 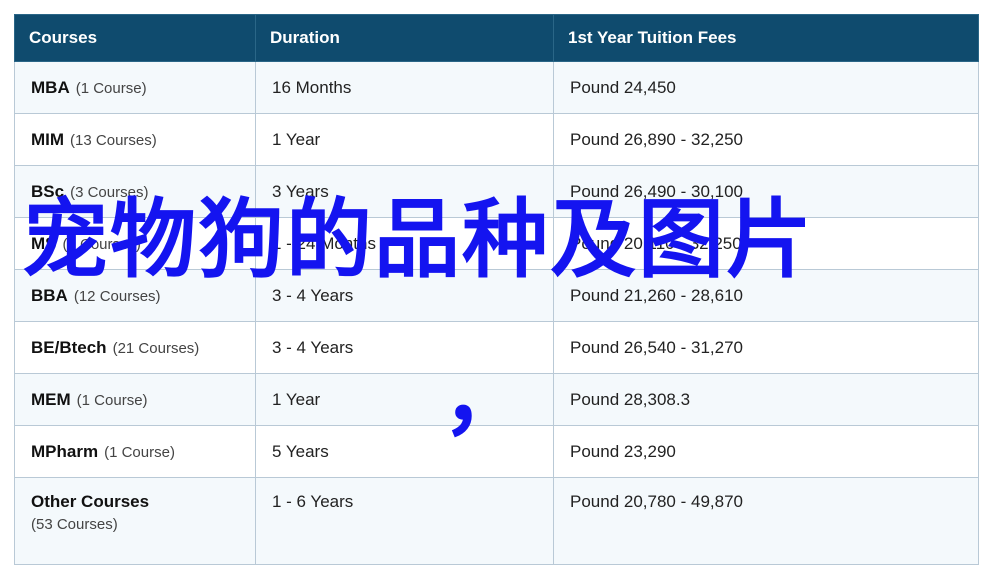 What do you see at coordinates (51, 399) in the screenshot?
I see `course-name: MEM` at bounding box center [51, 399].